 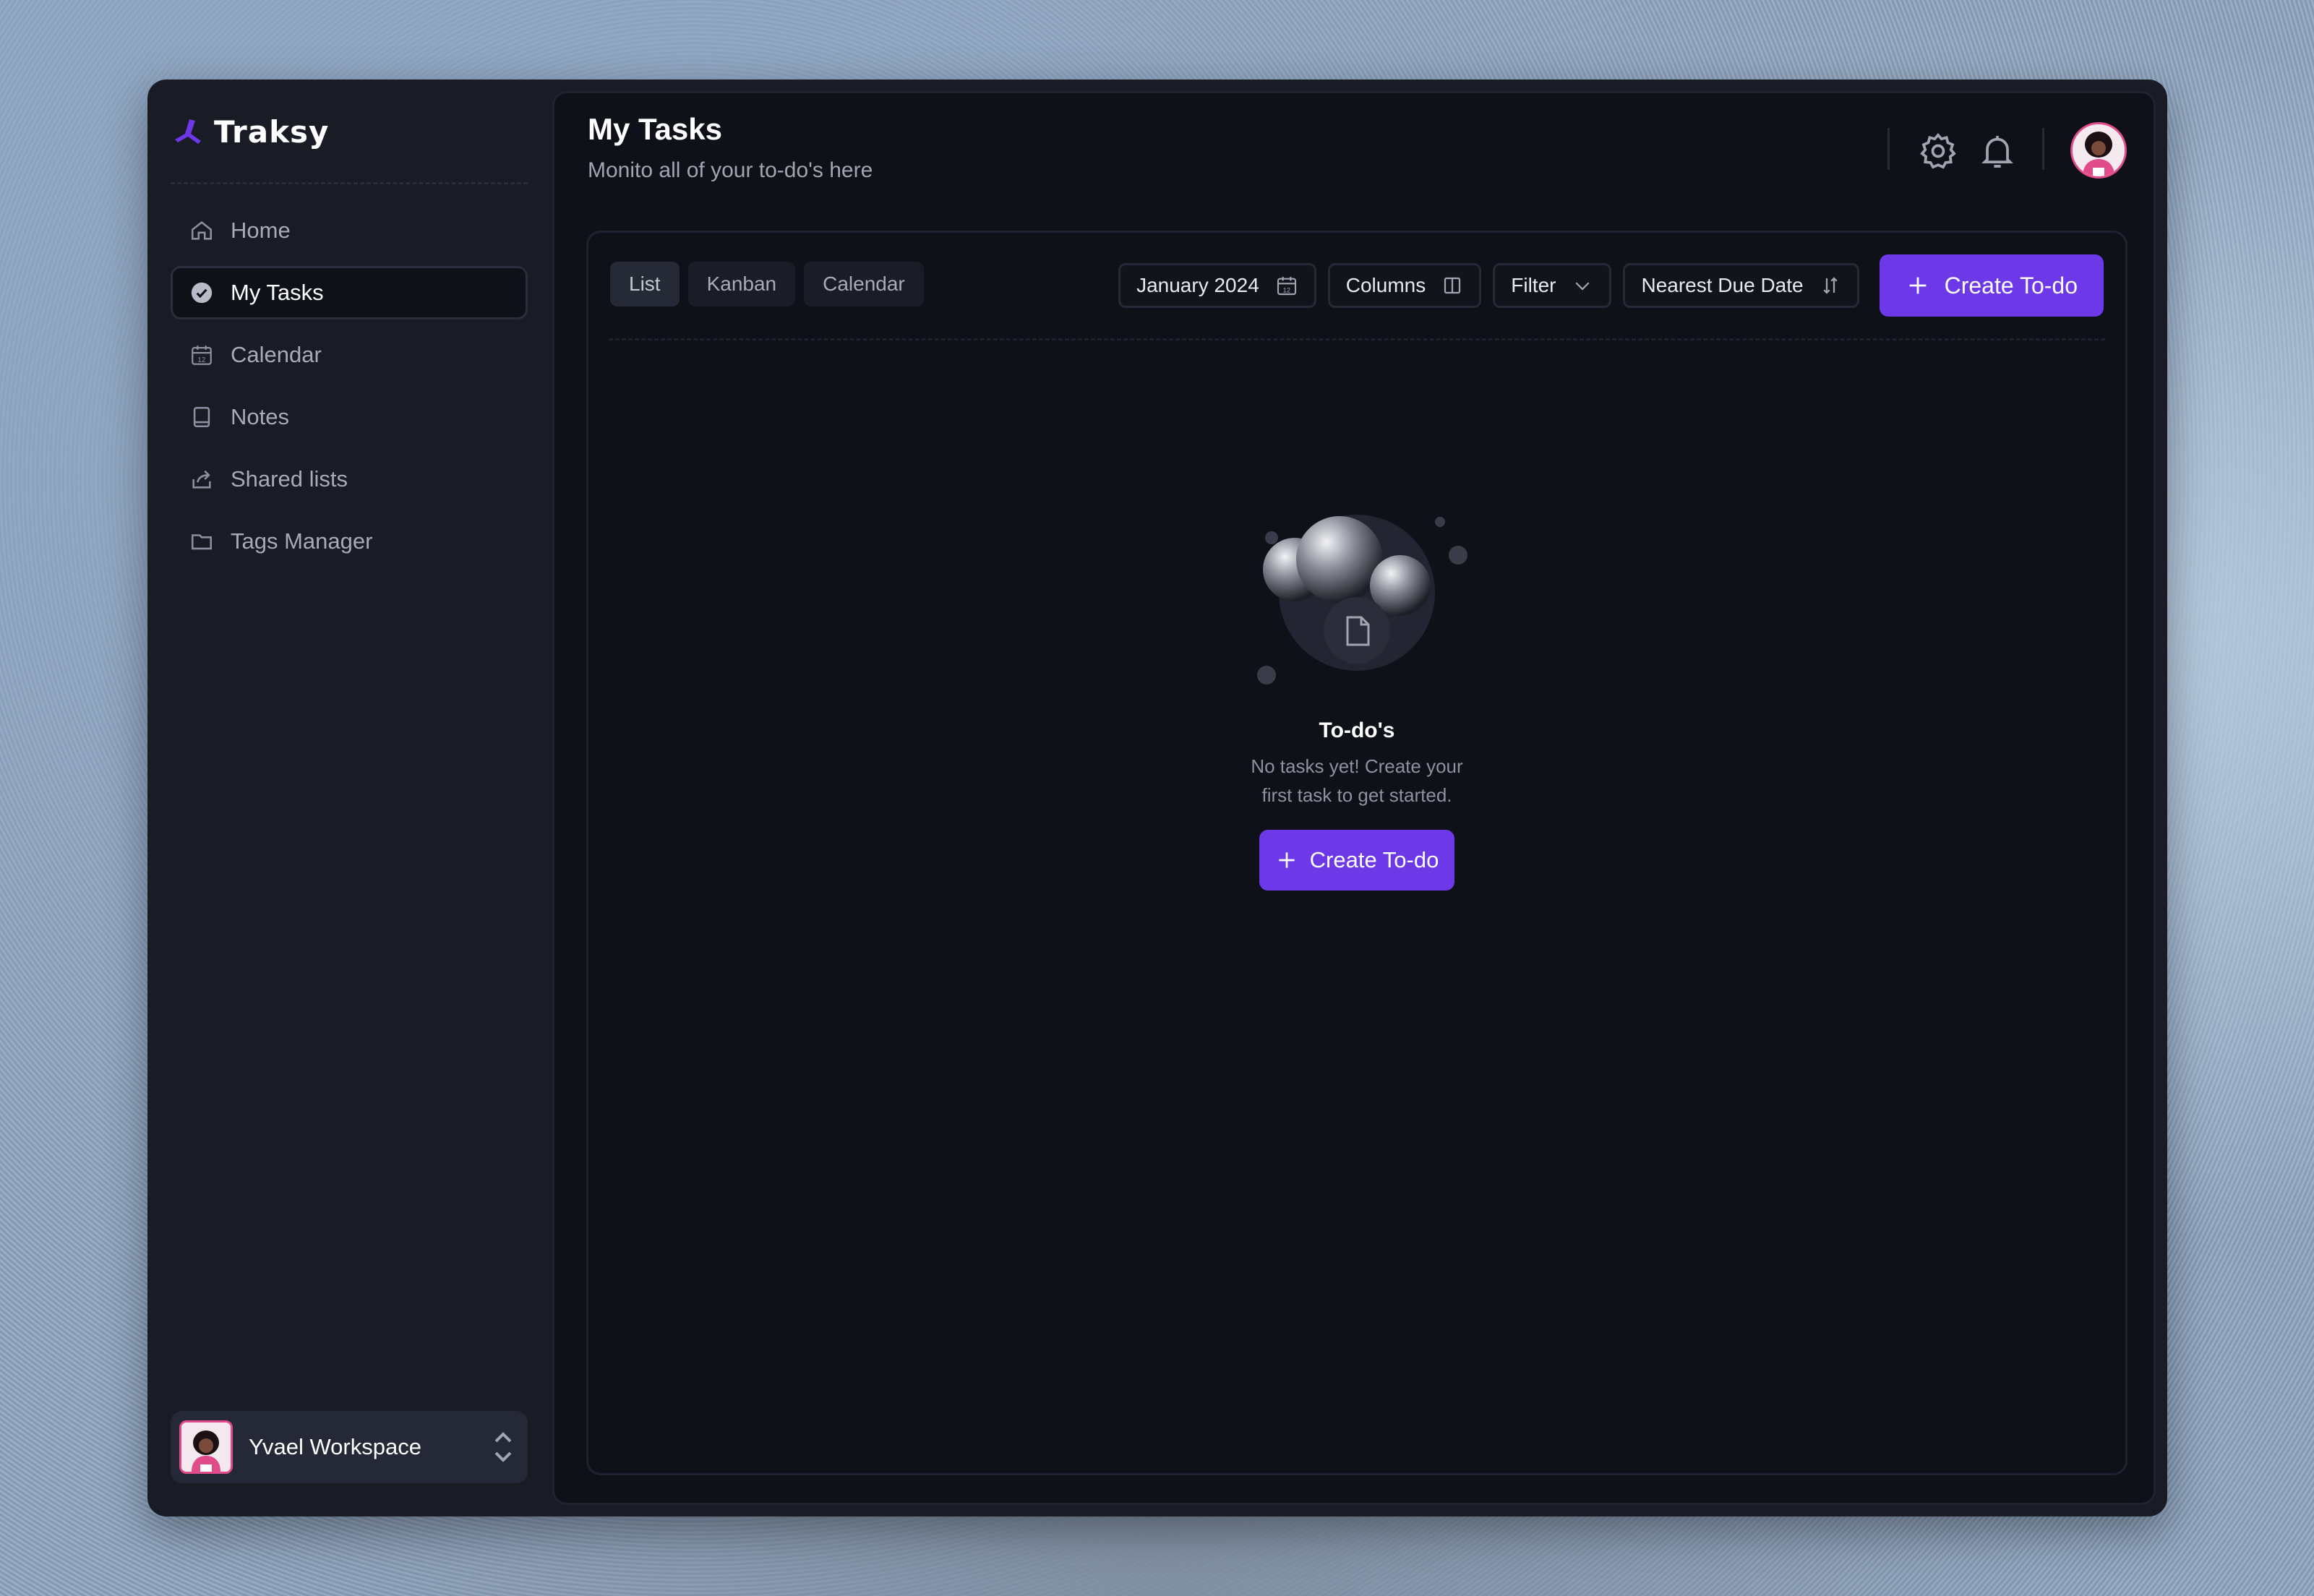 What do you see at coordinates (349, 183) in the screenshot?
I see `sidebar-divider` at bounding box center [349, 183].